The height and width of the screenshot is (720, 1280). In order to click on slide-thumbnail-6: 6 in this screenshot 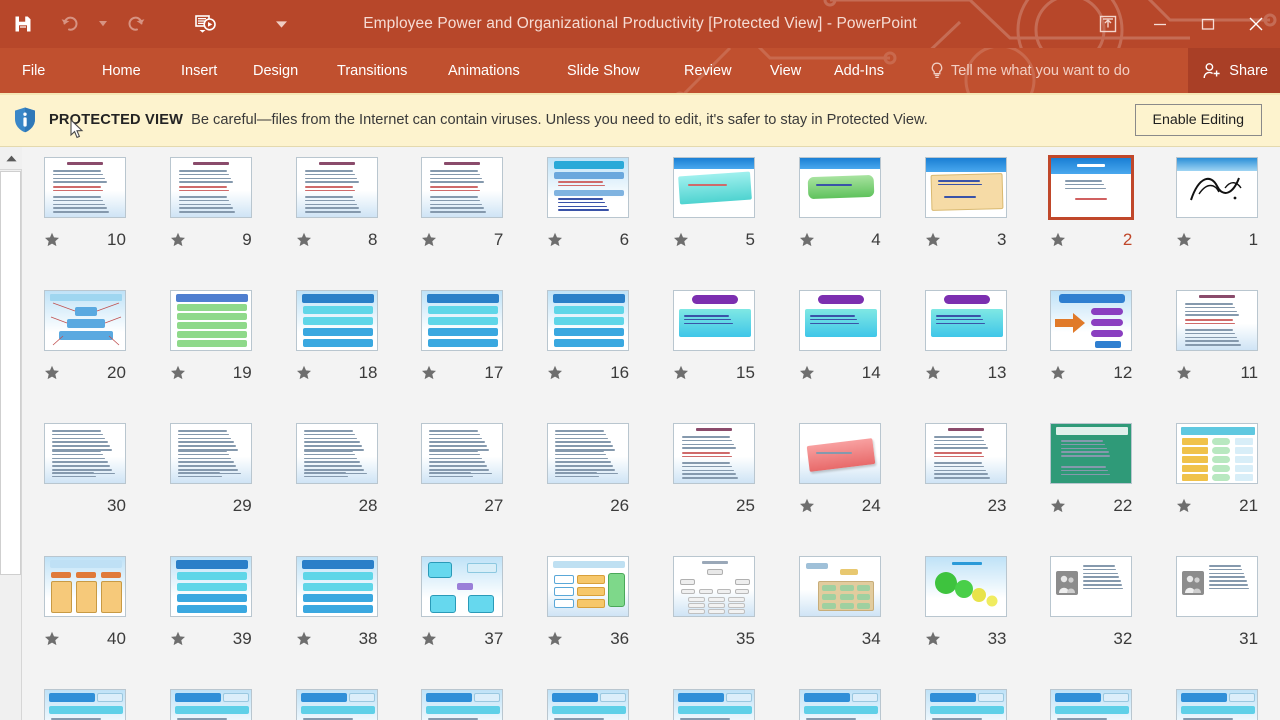, I will do `click(588, 221)`.